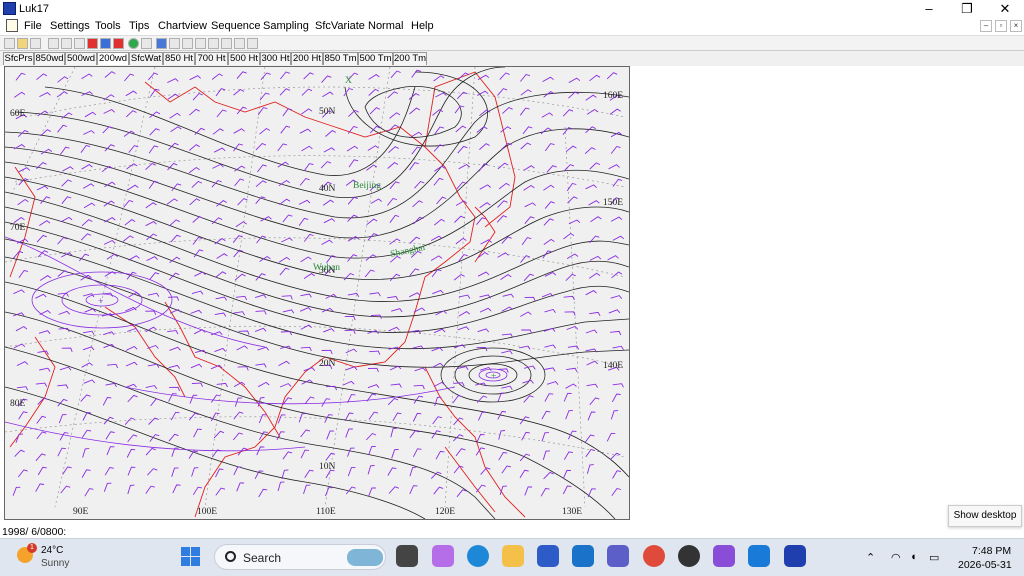  Describe the element at coordinates (307, 58) in the screenshot. I see `tab-200-ht: 200 Ht` at that location.